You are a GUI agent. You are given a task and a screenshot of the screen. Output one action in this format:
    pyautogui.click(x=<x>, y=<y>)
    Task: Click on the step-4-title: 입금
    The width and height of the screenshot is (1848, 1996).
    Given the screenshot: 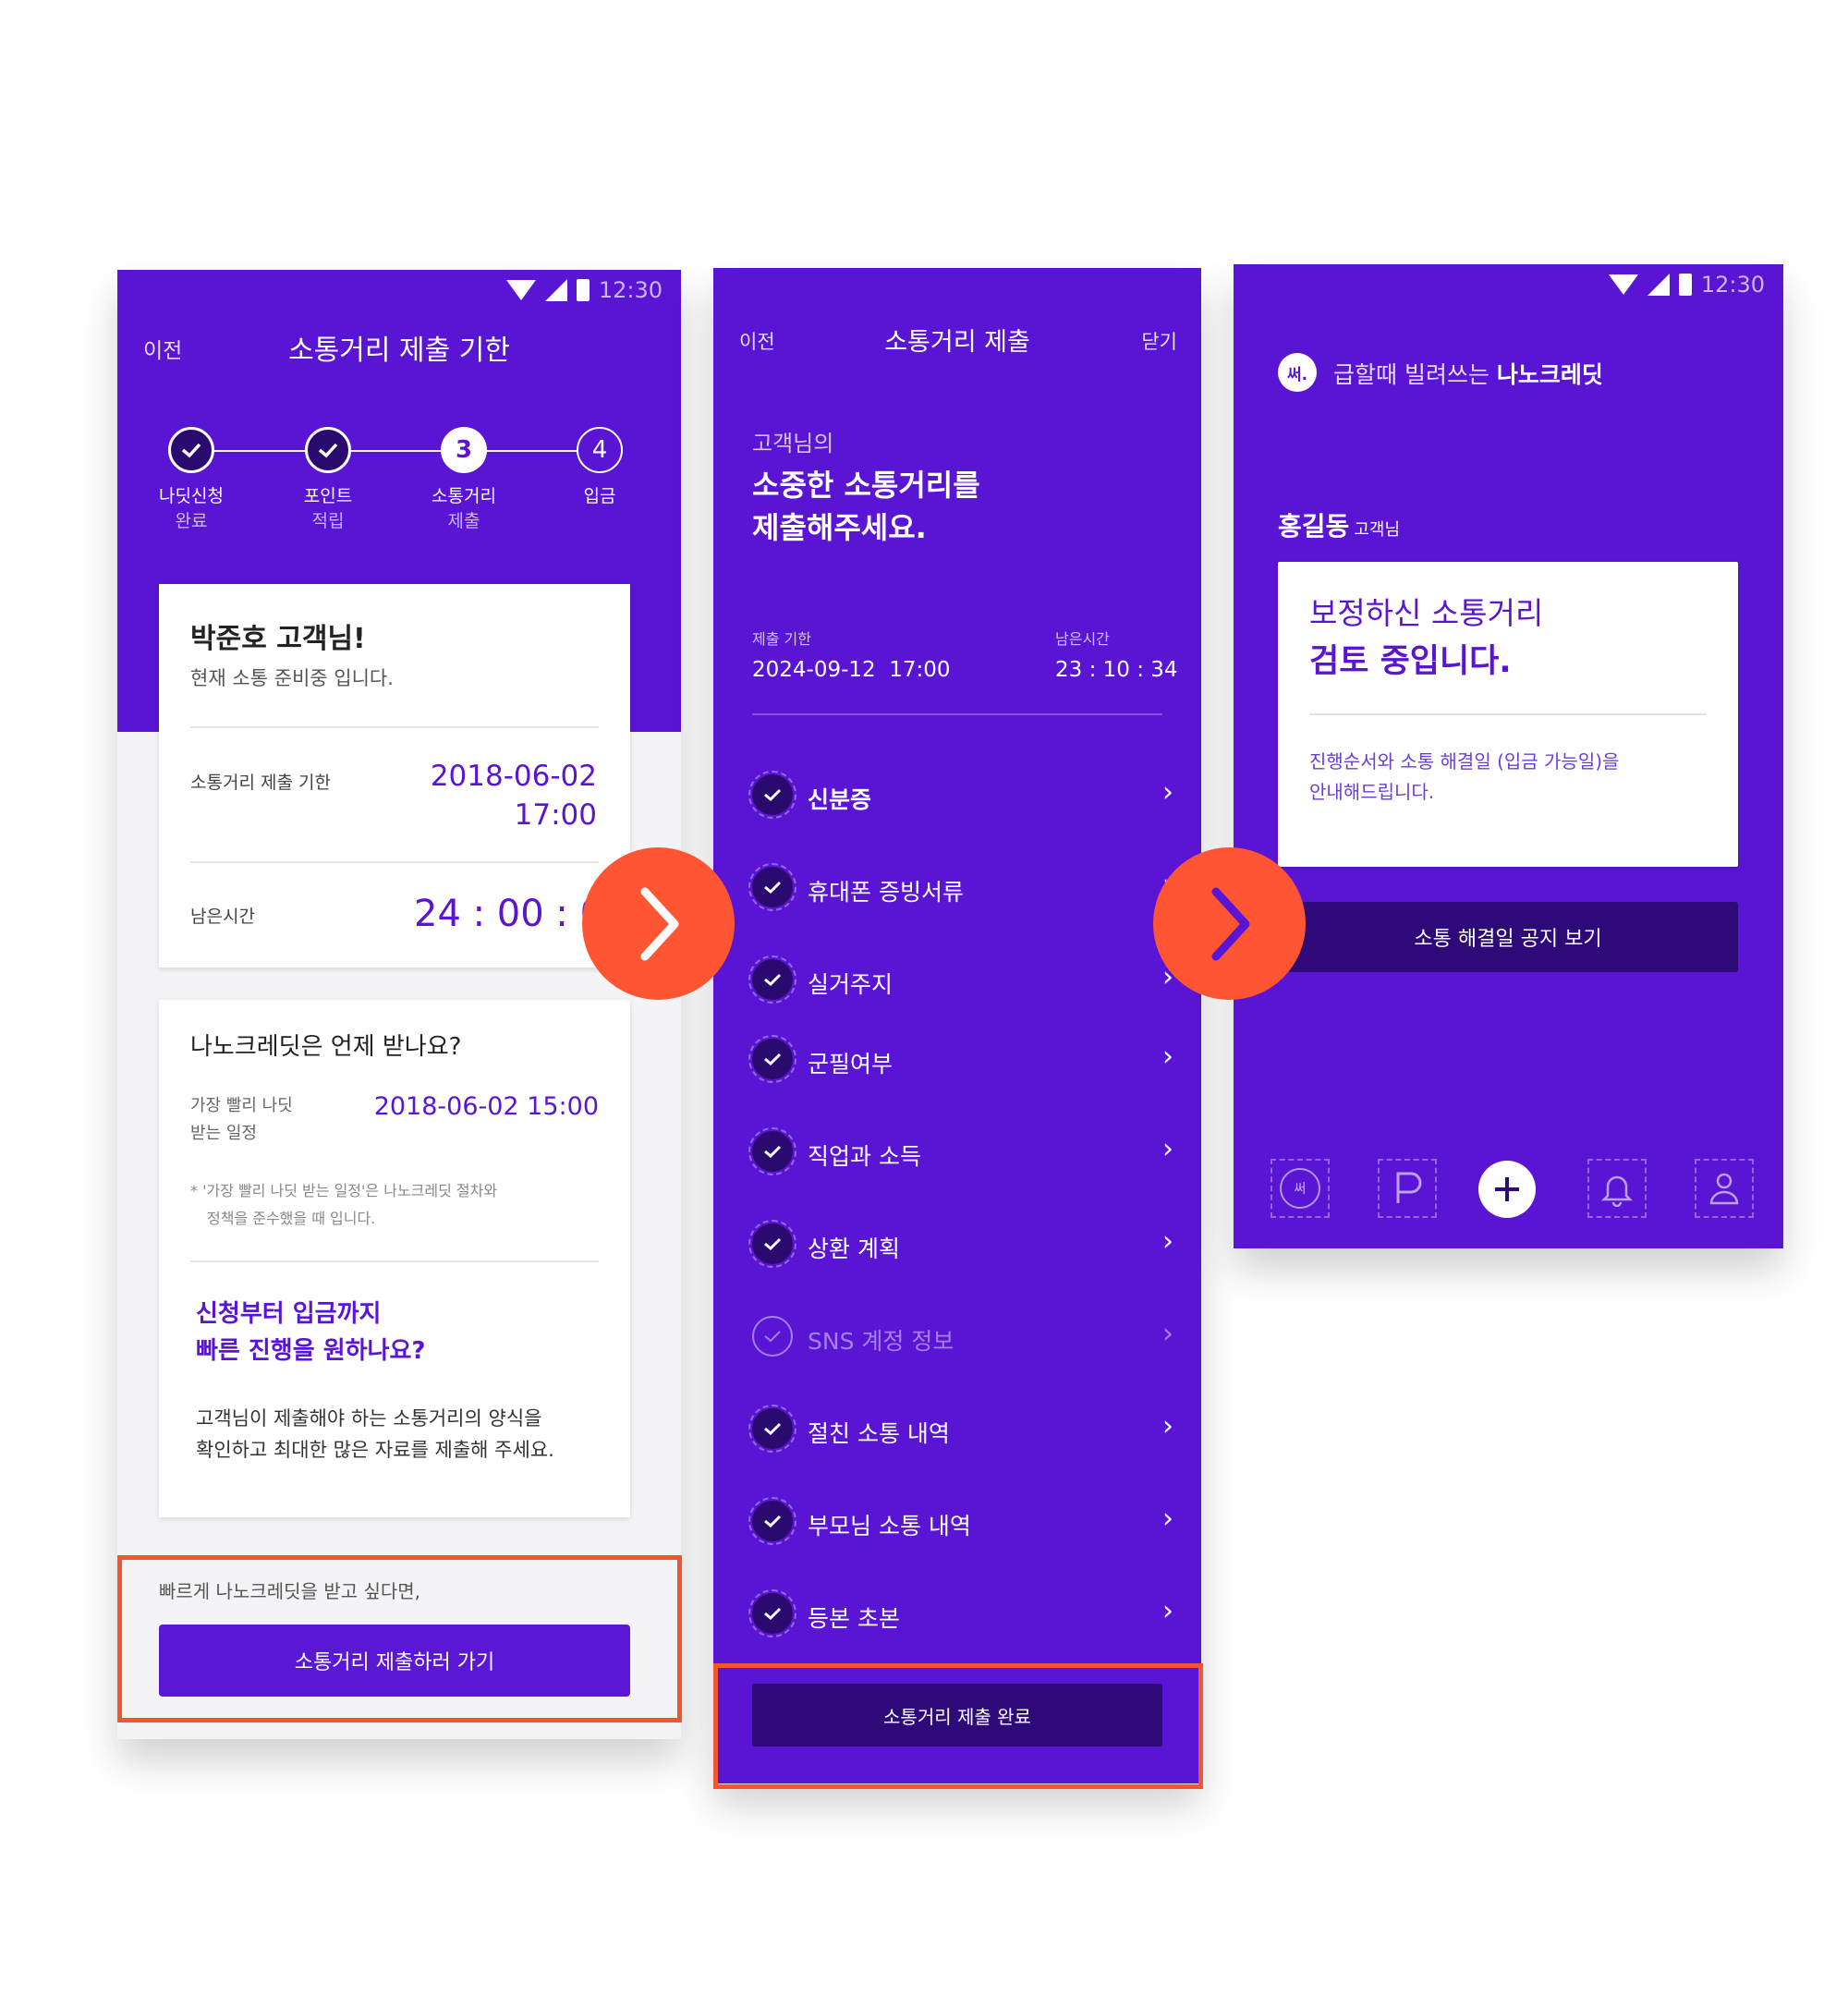 What is the action you would take?
    pyautogui.click(x=600, y=496)
    